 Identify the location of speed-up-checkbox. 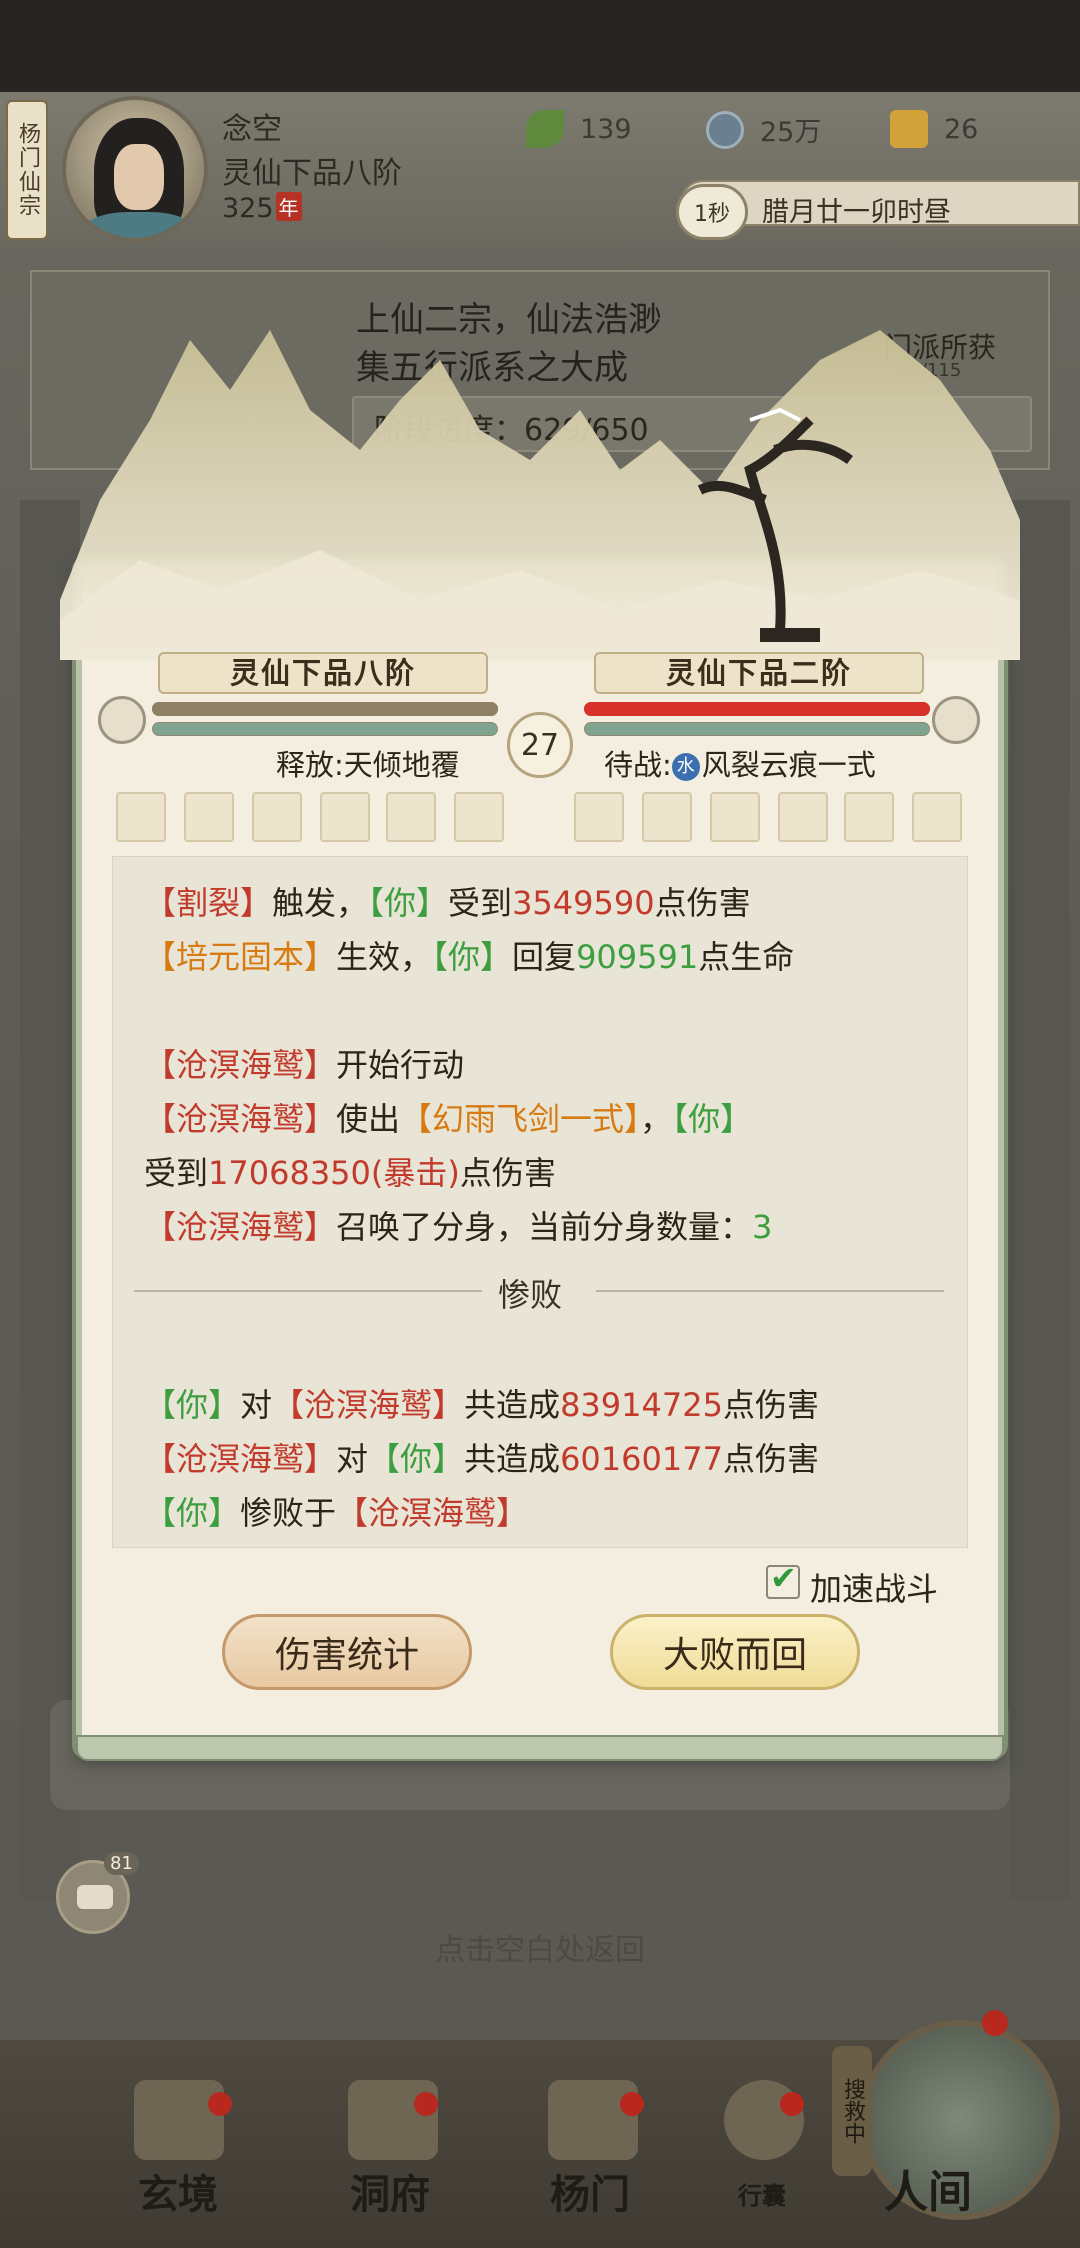
(783, 1579).